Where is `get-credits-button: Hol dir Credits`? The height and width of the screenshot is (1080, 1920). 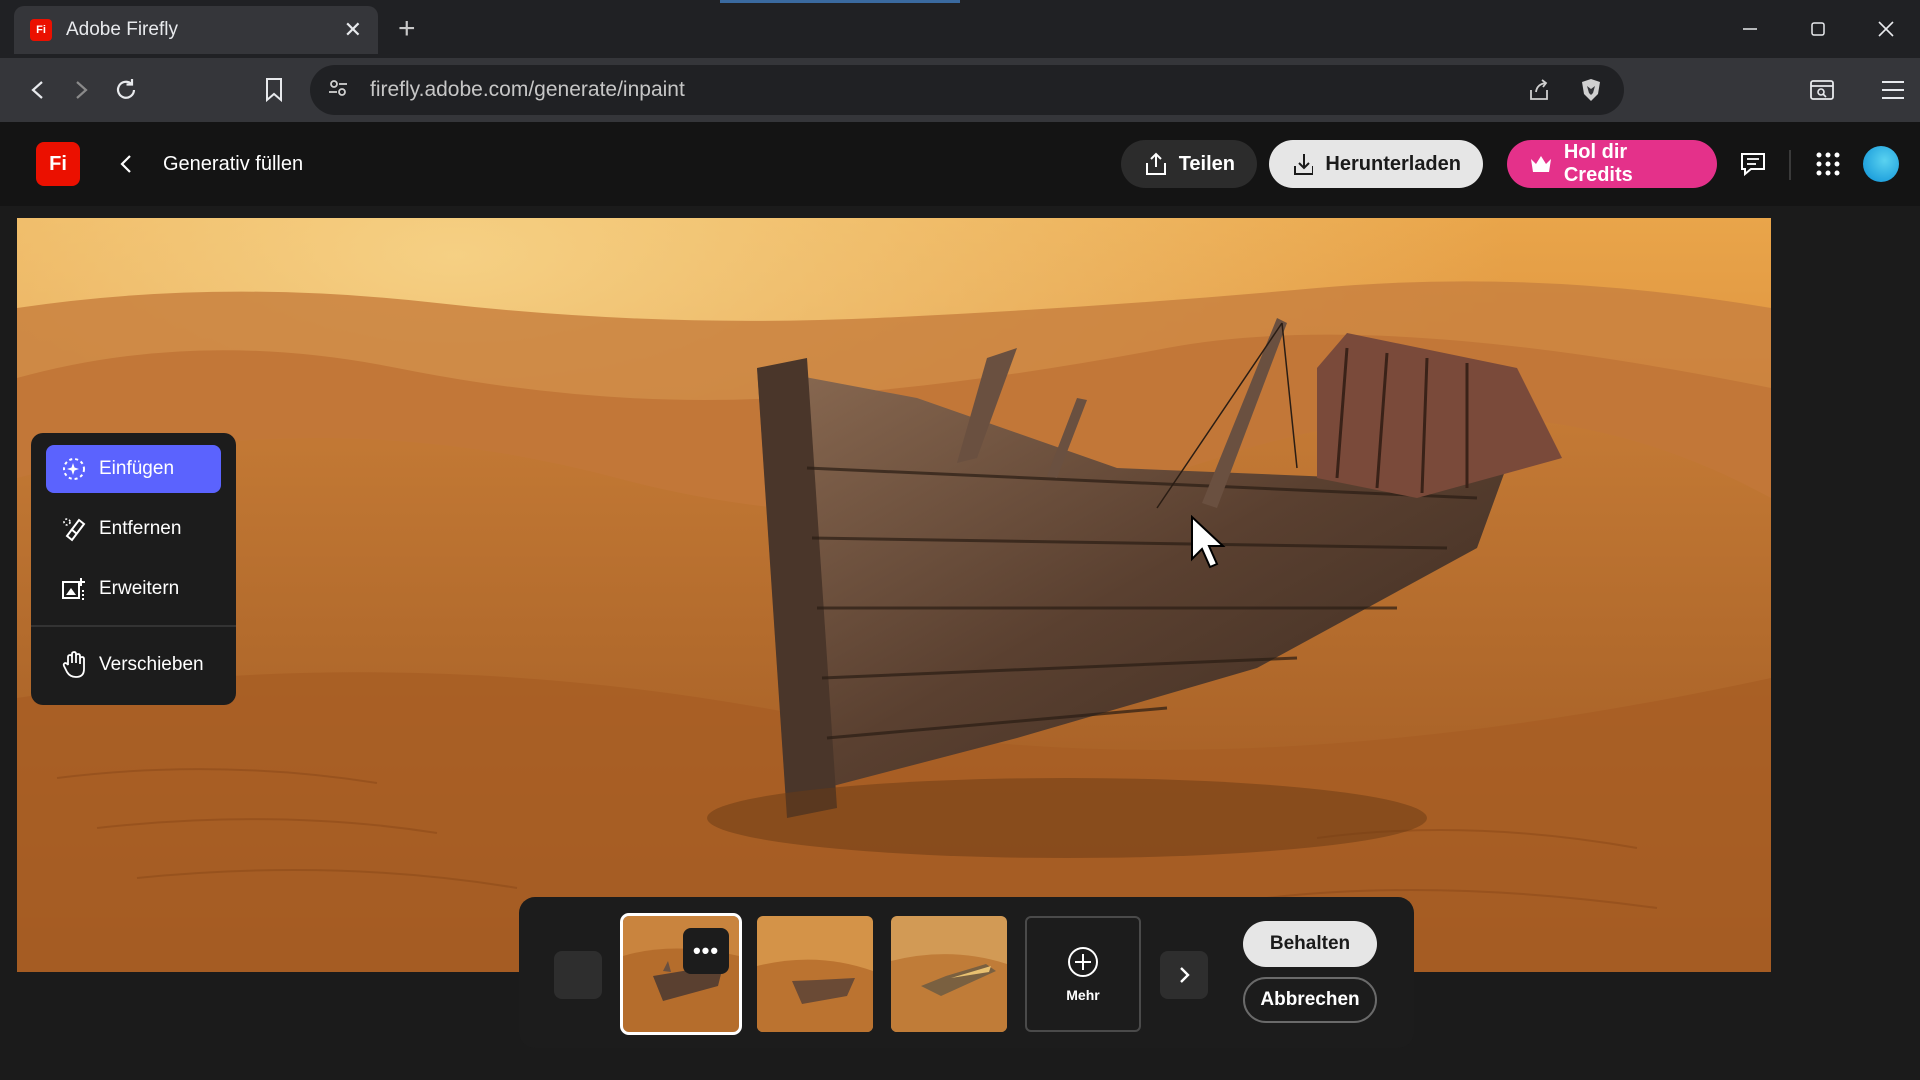 get-credits-button: Hol dir Credits is located at coordinates (1612, 164).